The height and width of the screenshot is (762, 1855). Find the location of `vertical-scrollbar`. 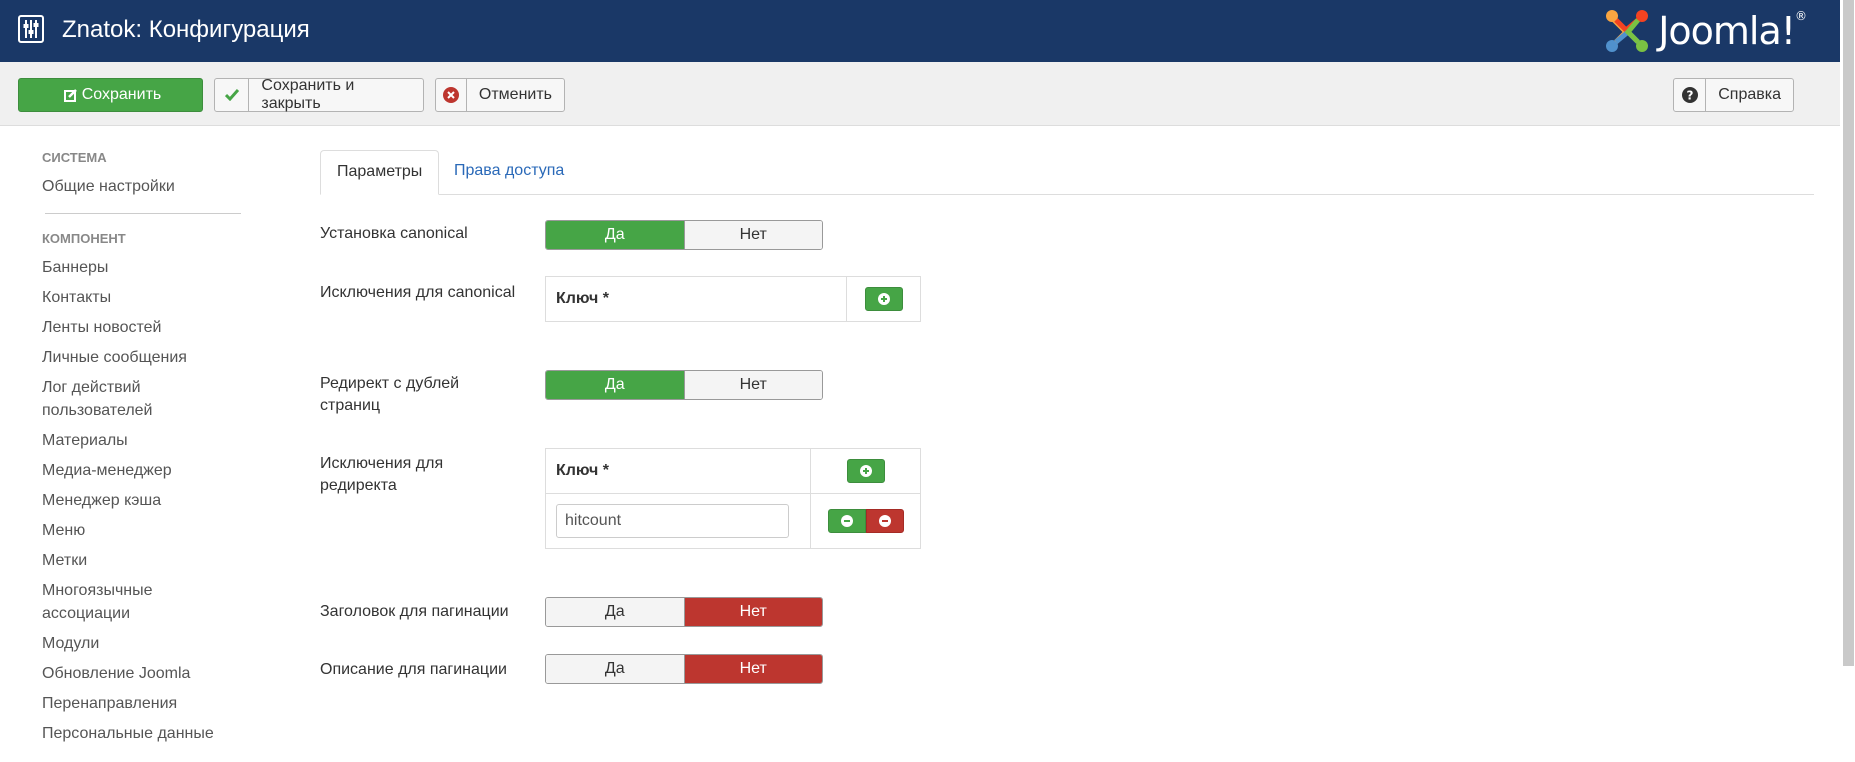

vertical-scrollbar is located at coordinates (1847, 381).